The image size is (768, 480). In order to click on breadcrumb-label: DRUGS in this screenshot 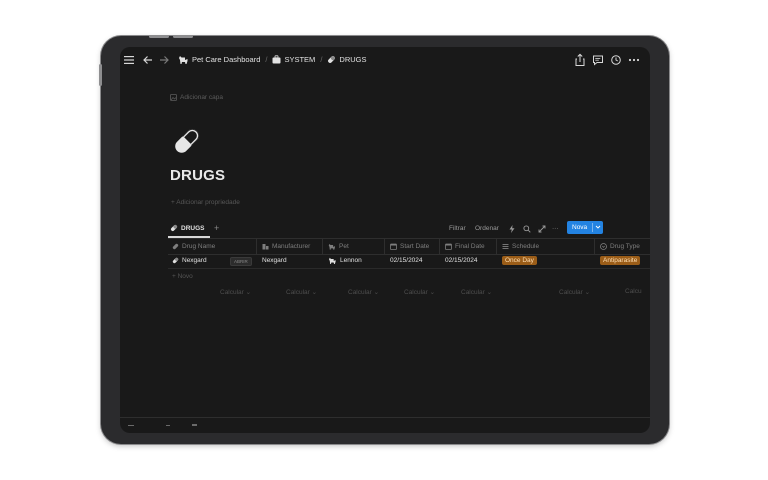, I will do `click(353, 59)`.